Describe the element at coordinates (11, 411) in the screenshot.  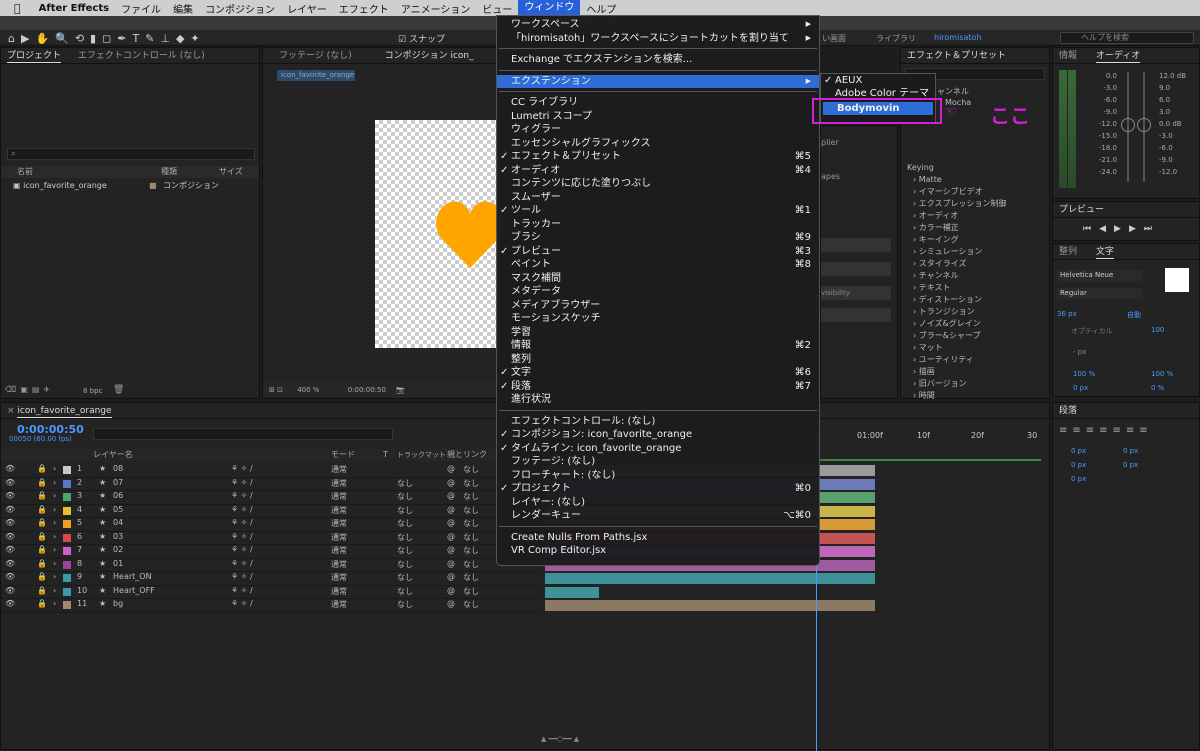
I see `close-icon: ×` at that location.